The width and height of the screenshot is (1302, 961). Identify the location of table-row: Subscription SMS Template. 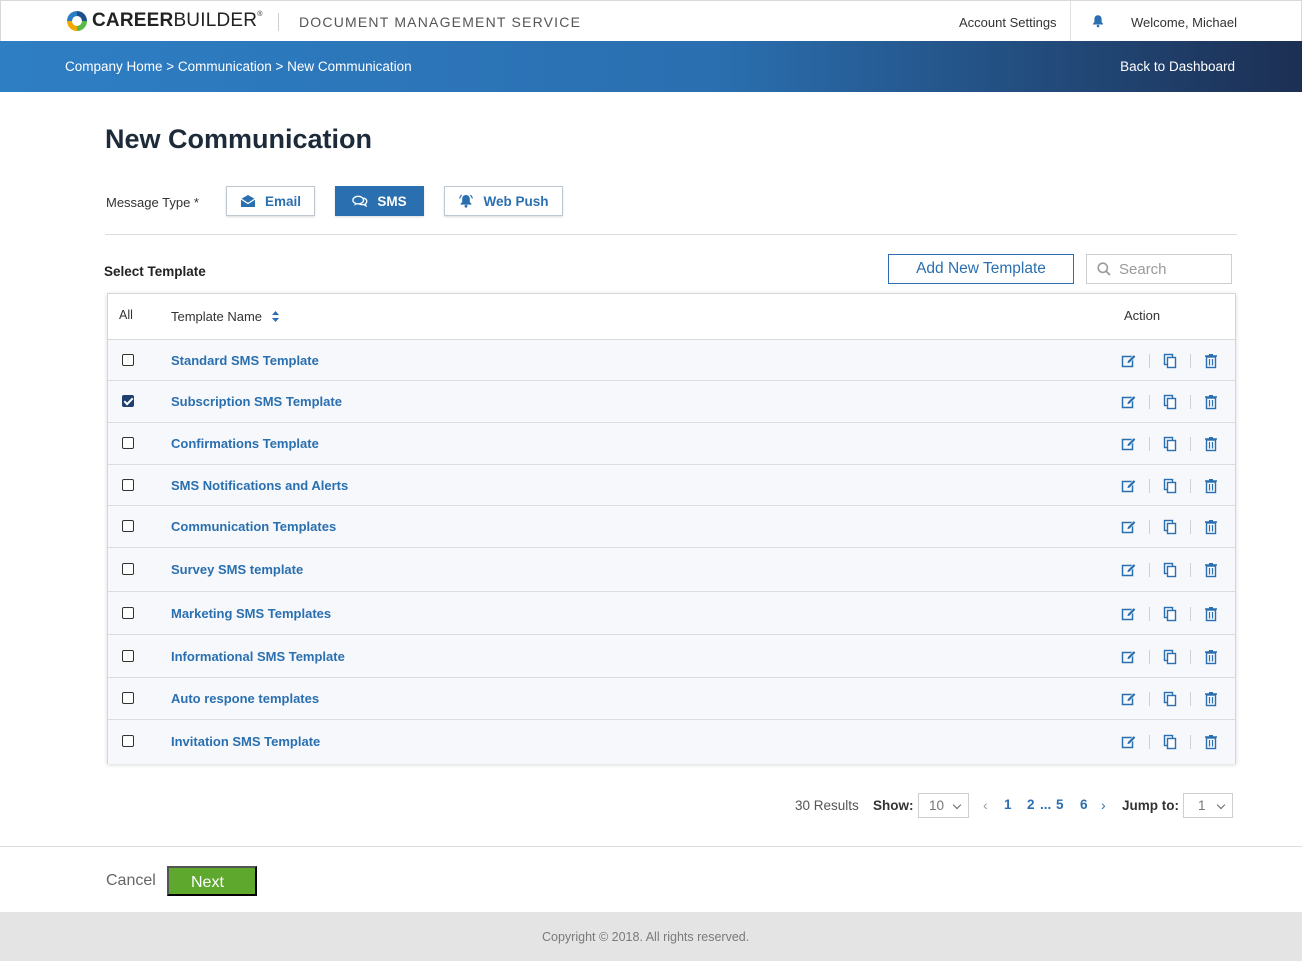
(671, 402).